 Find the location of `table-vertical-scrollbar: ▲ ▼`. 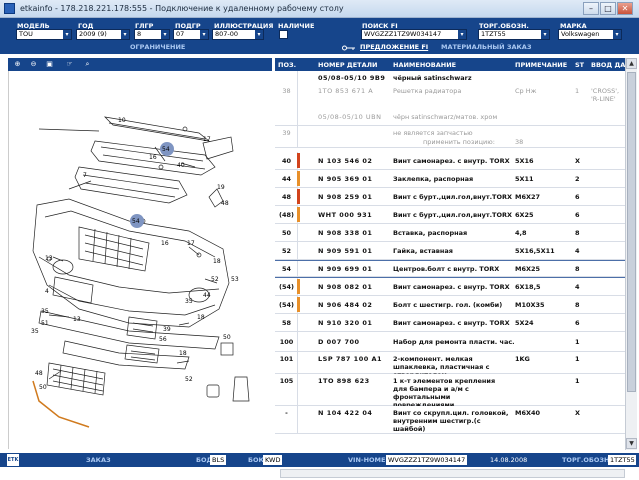

table-vertical-scrollbar: ▲ ▼ is located at coordinates (631, 254).